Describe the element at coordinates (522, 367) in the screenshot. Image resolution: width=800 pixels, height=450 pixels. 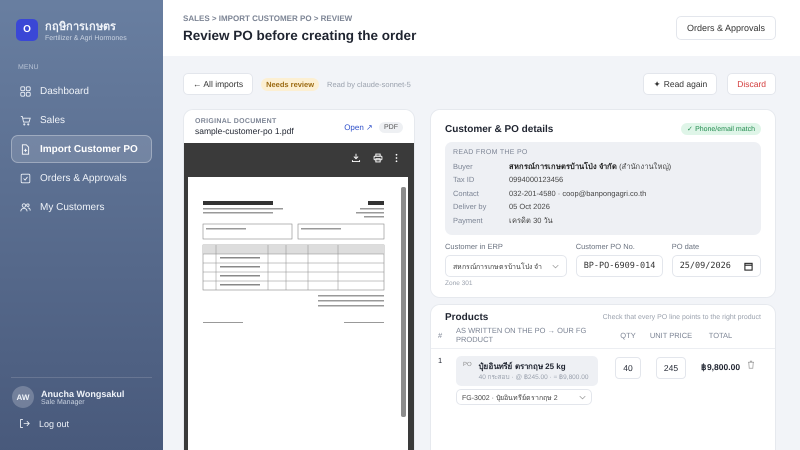
I see `product-name: ปุ๋ยอินทรีย์ ตรากฤษ 25 kg` at that location.